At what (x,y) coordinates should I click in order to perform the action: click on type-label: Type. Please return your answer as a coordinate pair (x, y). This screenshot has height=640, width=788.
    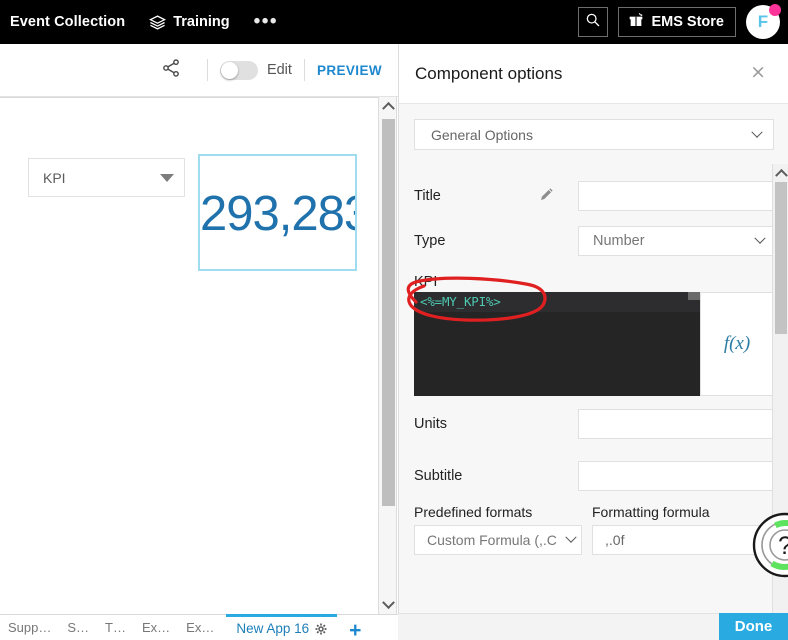
    Looking at the image, I should click on (430, 241).